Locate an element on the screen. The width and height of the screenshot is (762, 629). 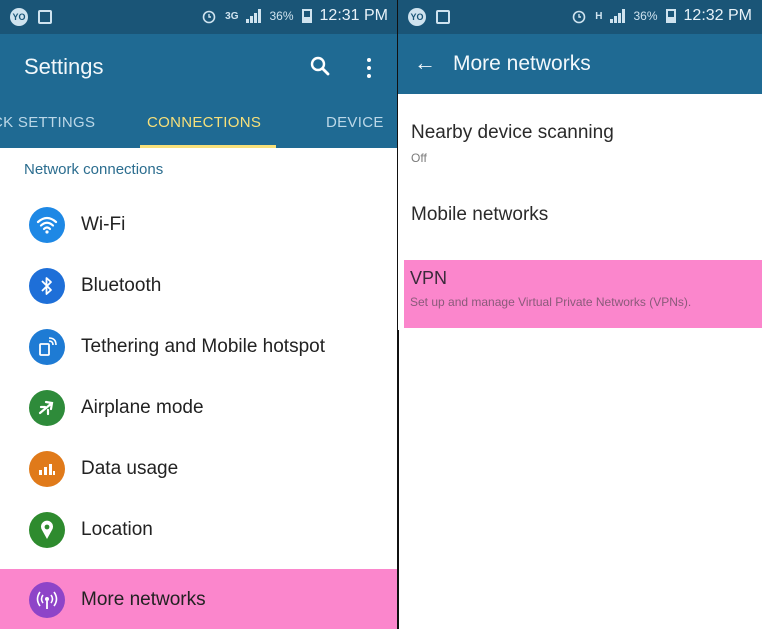
list-item-wifi: Wi-Fi is located at coordinates (199, 224).